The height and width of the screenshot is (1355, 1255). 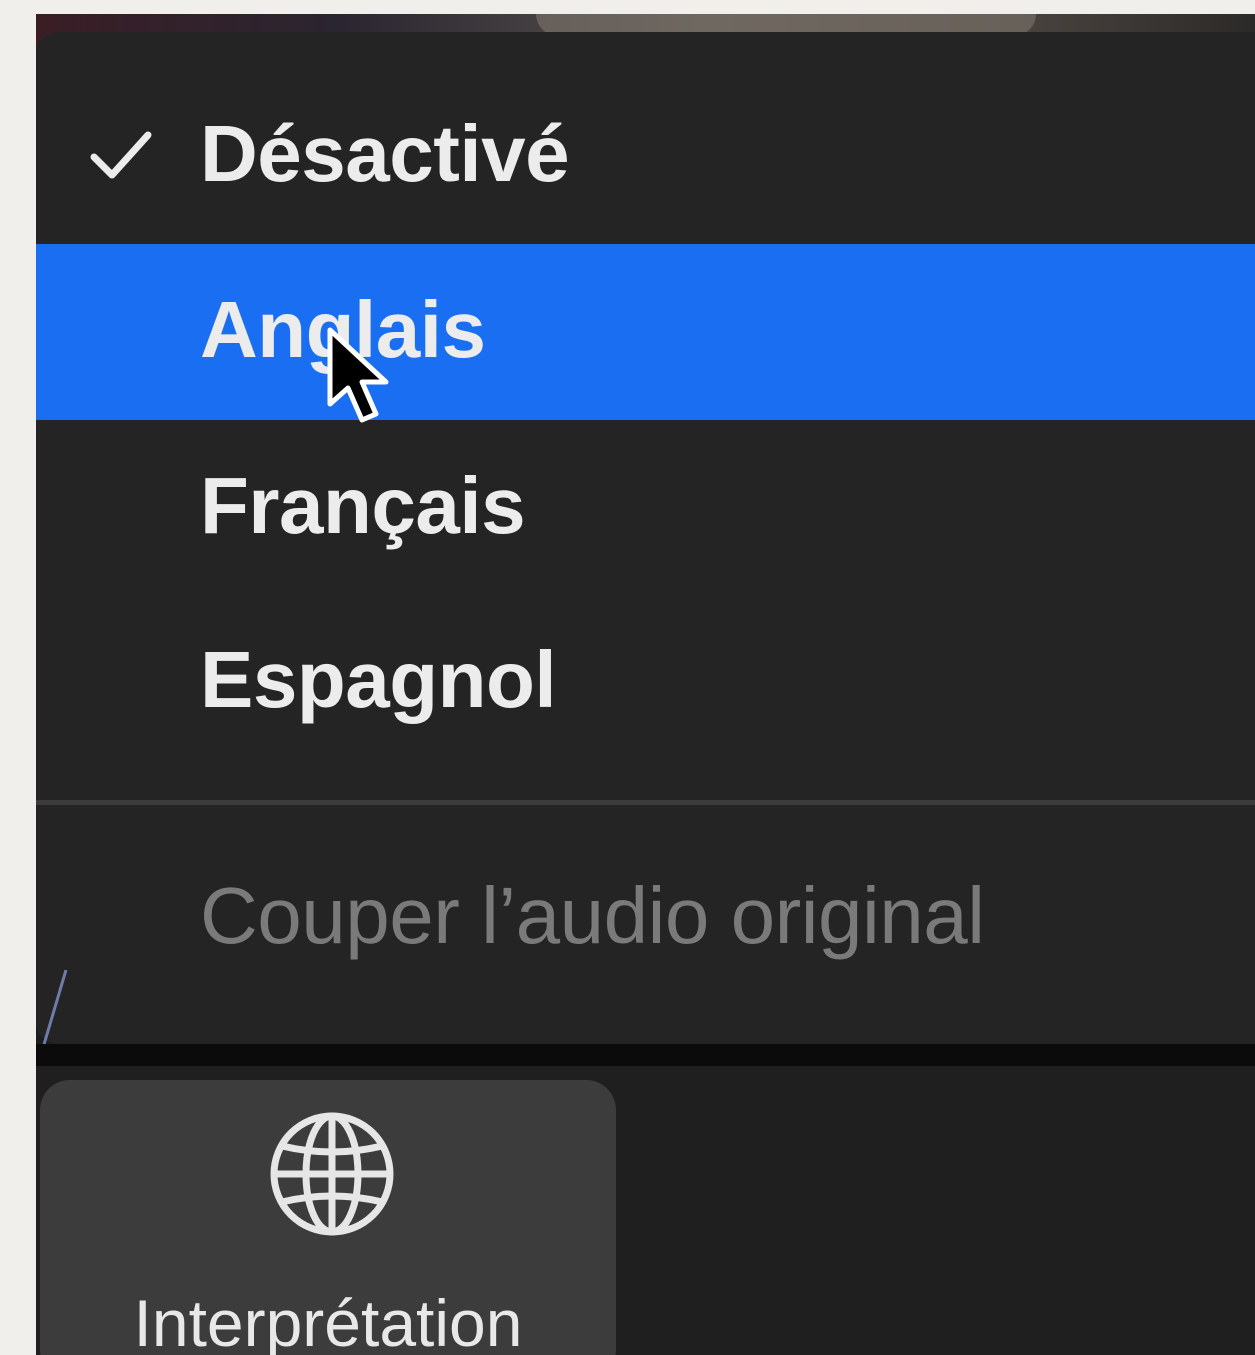 What do you see at coordinates (645, 156) in the screenshot?
I see `menu-item-desactive: Désactivé` at bounding box center [645, 156].